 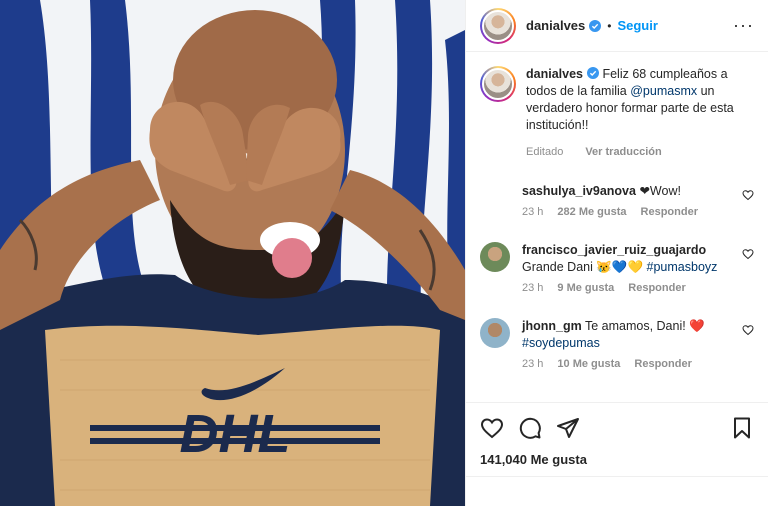 What do you see at coordinates (637, 25) in the screenshot?
I see `follow-button: Seguir` at bounding box center [637, 25].